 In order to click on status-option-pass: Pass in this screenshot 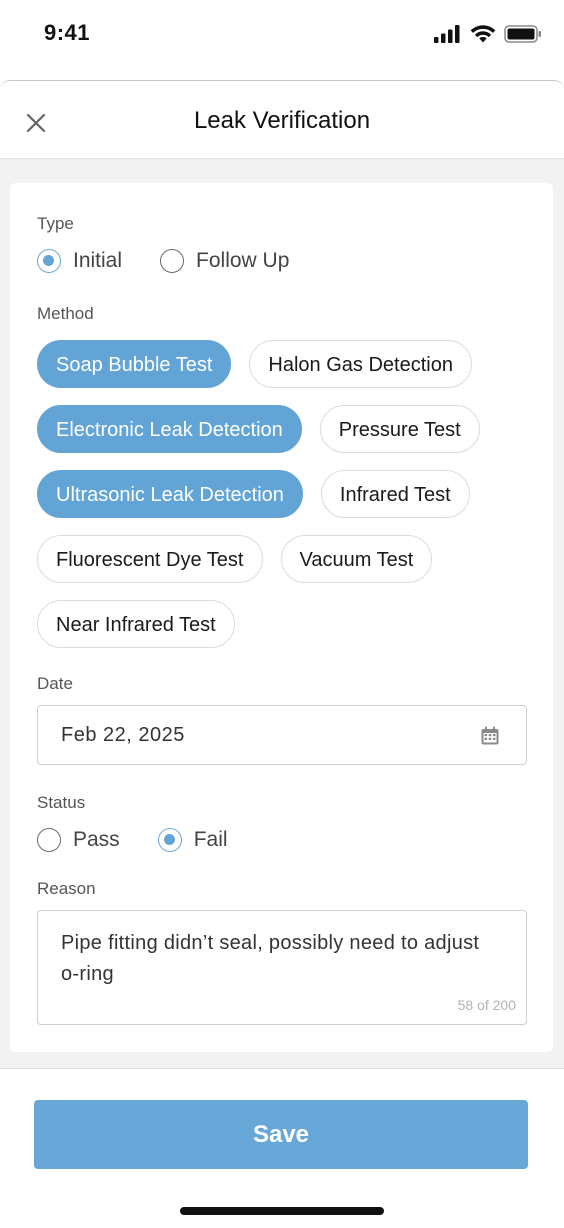, I will do `click(78, 840)`.